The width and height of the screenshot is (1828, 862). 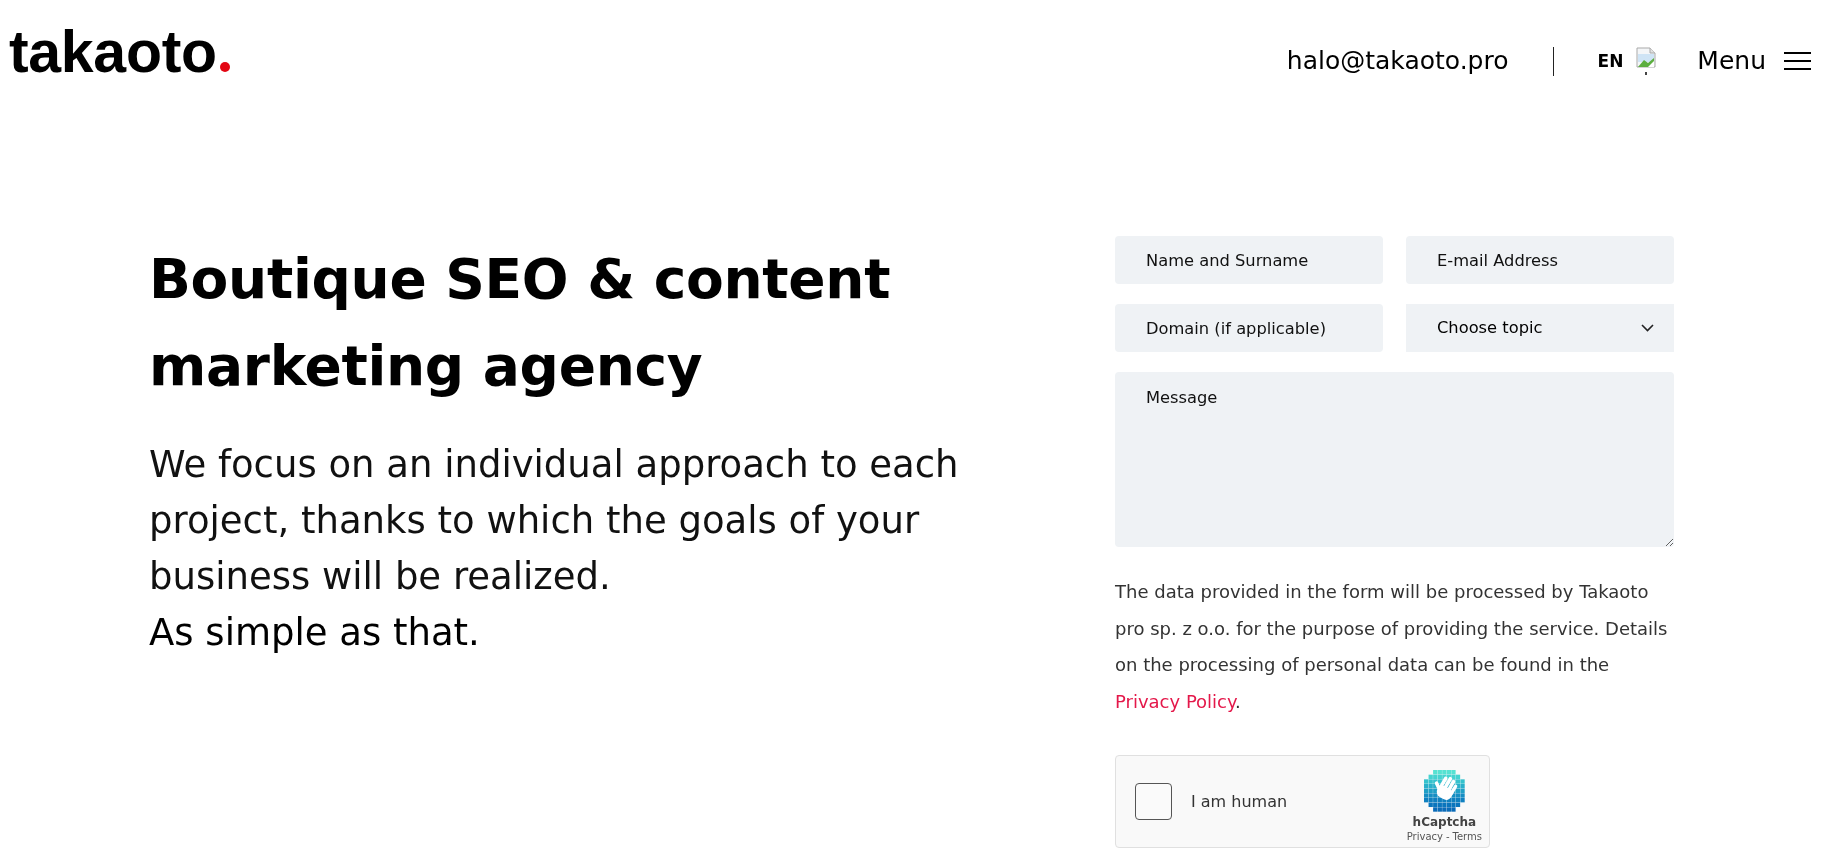 What do you see at coordinates (224, 67) in the screenshot?
I see `logo-dot-icon` at bounding box center [224, 67].